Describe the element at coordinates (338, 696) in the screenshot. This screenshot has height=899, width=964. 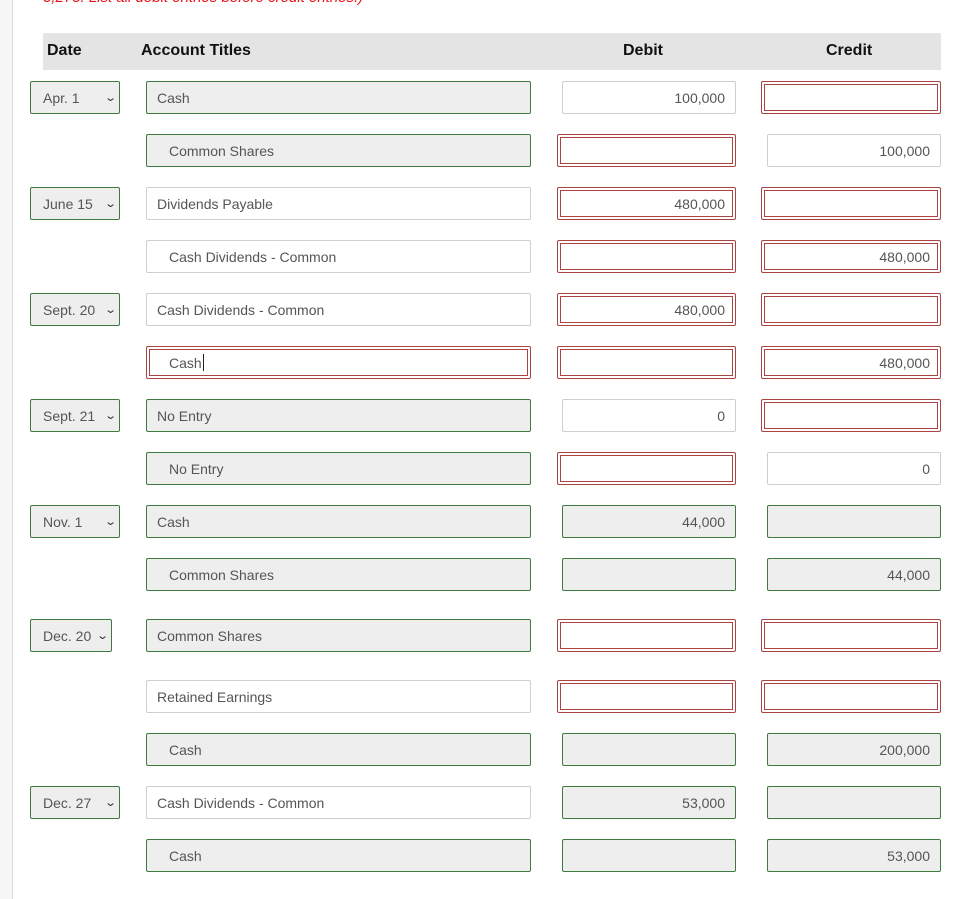
I see `account-title-input: Retained Earnings` at that location.